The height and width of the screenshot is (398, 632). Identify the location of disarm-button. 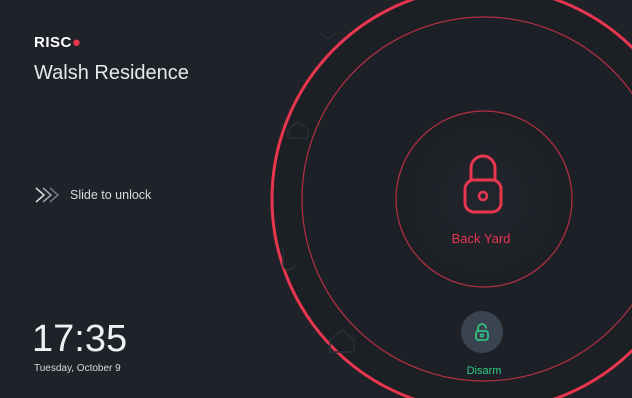
(482, 332).